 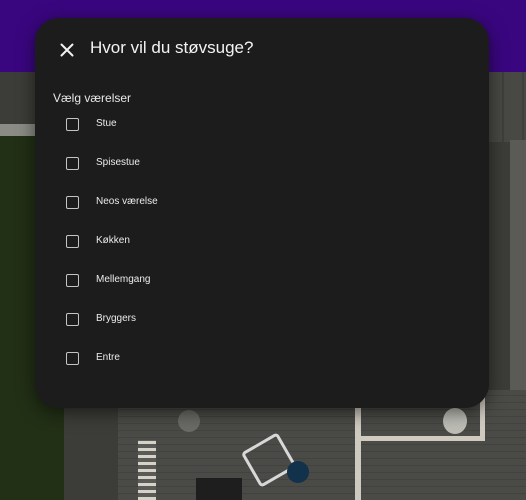 I want to click on close-button, so click(x=67, y=50).